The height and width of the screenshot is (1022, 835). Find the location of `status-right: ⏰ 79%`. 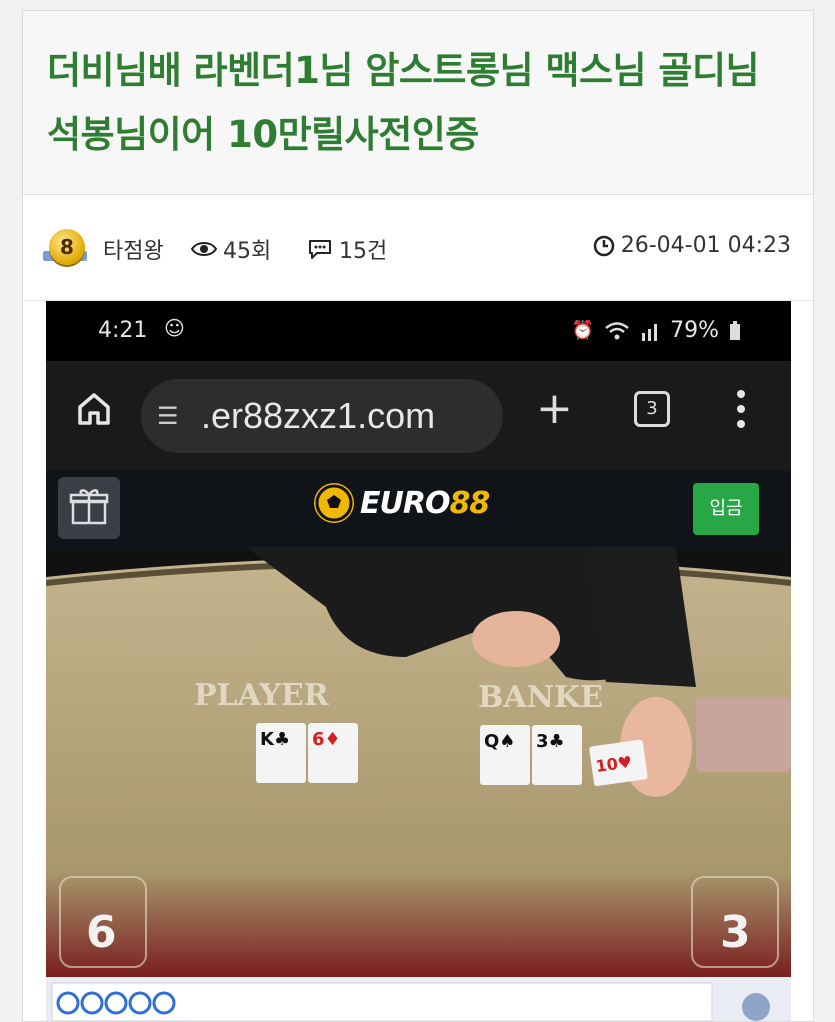

status-right: ⏰ 79% is located at coordinates (656, 330).